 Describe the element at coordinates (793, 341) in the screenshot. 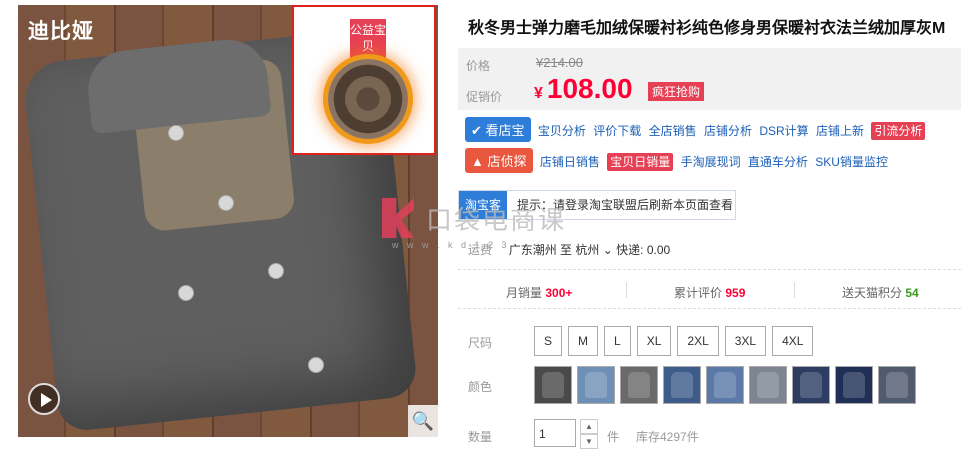

I see `size-option: 4XL` at that location.